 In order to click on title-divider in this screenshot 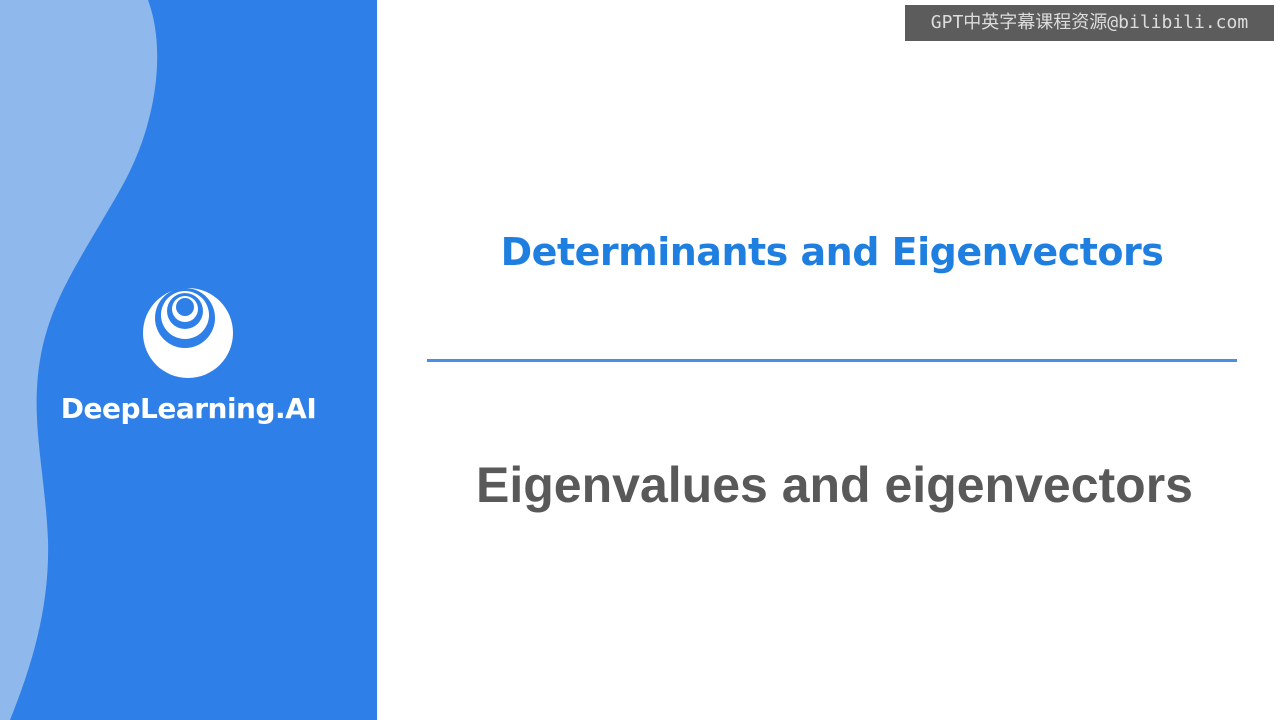, I will do `click(832, 360)`.